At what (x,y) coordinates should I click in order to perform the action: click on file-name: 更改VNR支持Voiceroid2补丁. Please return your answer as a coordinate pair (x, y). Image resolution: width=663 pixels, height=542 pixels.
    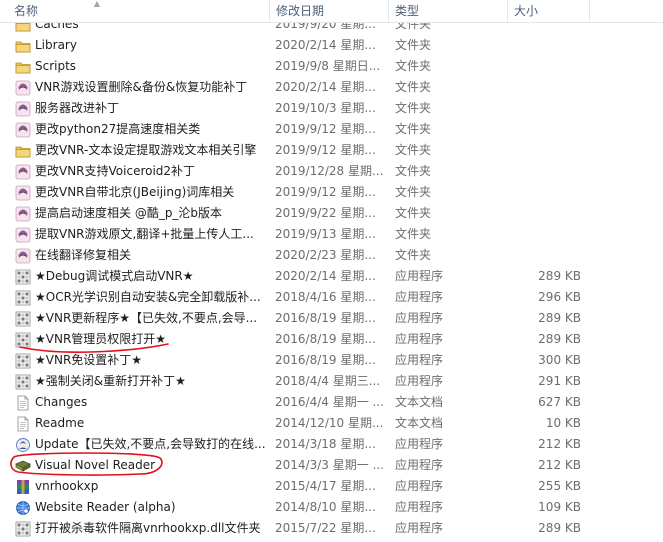
    Looking at the image, I should click on (115, 171).